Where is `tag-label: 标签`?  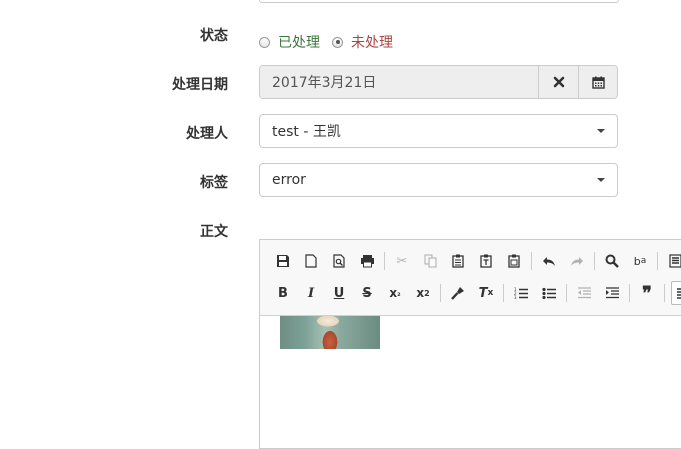 tag-label: 标签 is located at coordinates (214, 183).